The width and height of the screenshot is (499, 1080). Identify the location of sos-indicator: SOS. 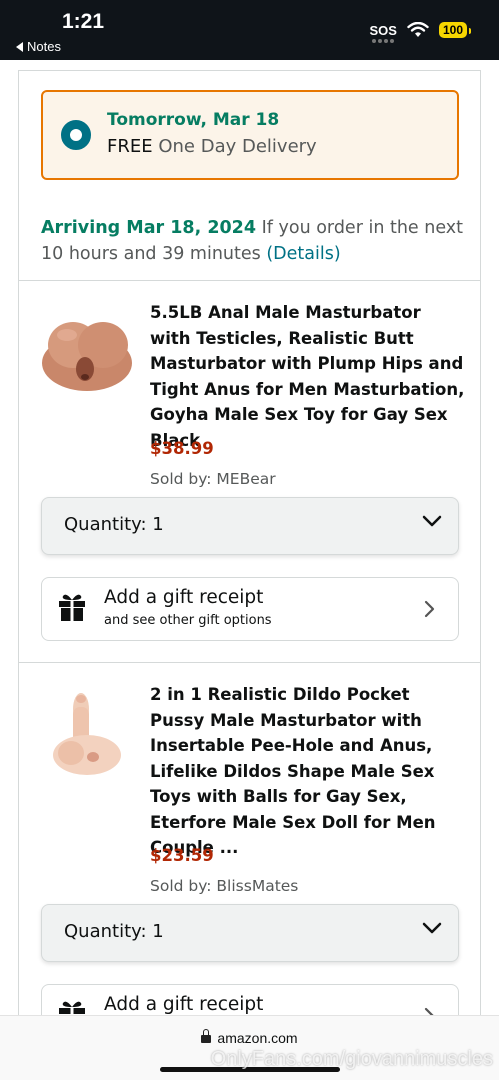
(383, 32).